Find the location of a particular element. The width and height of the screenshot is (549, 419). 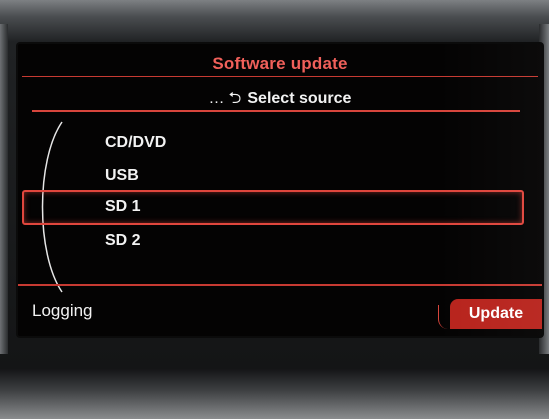

update-softkey: Update is located at coordinates (490, 314).